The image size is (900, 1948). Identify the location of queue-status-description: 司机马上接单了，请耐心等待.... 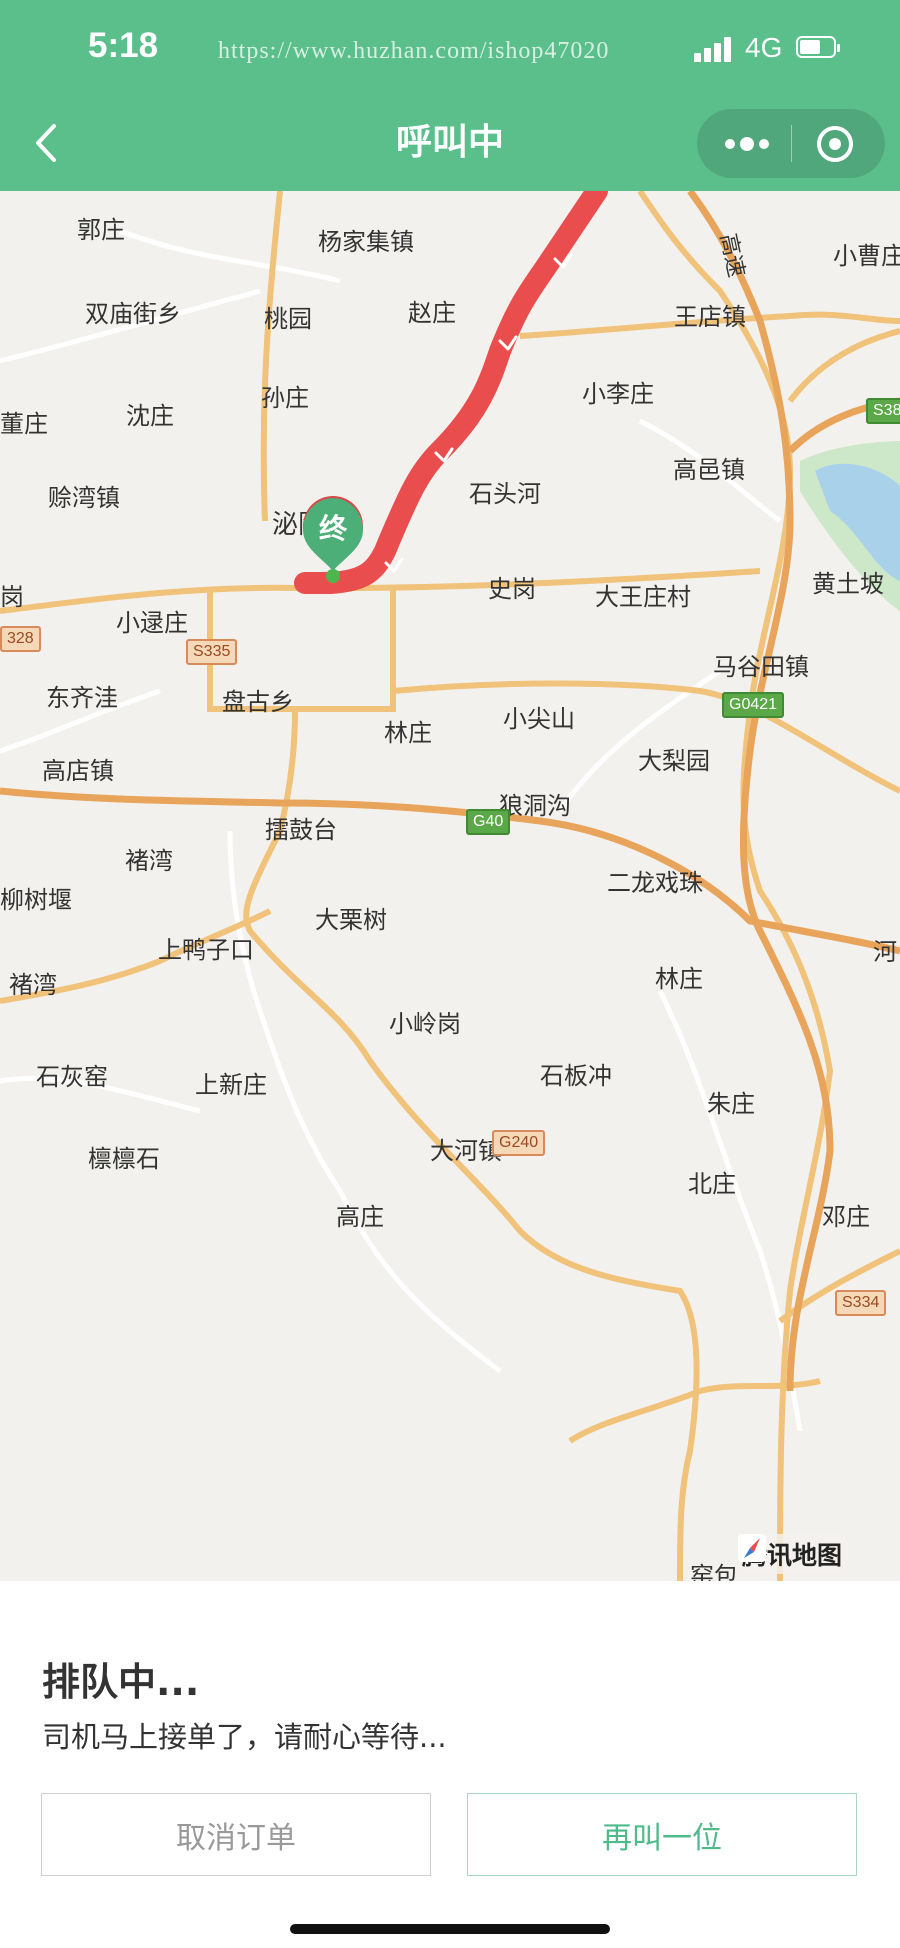
(244, 1737).